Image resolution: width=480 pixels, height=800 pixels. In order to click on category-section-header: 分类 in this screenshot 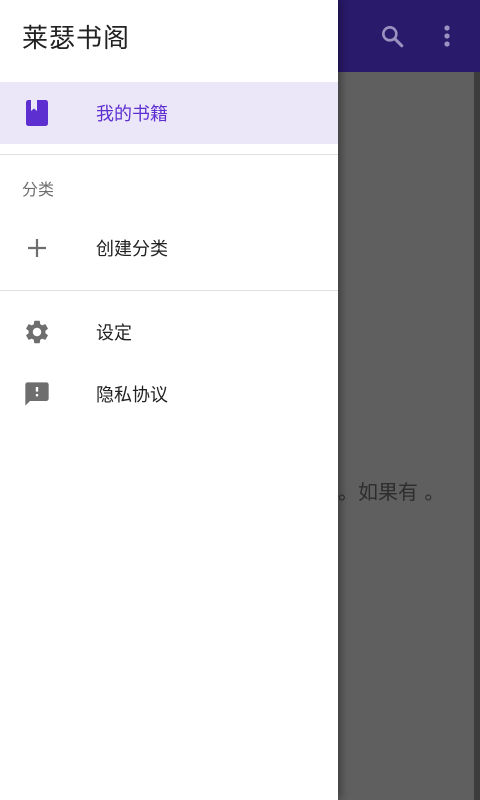, I will do `click(38, 189)`.